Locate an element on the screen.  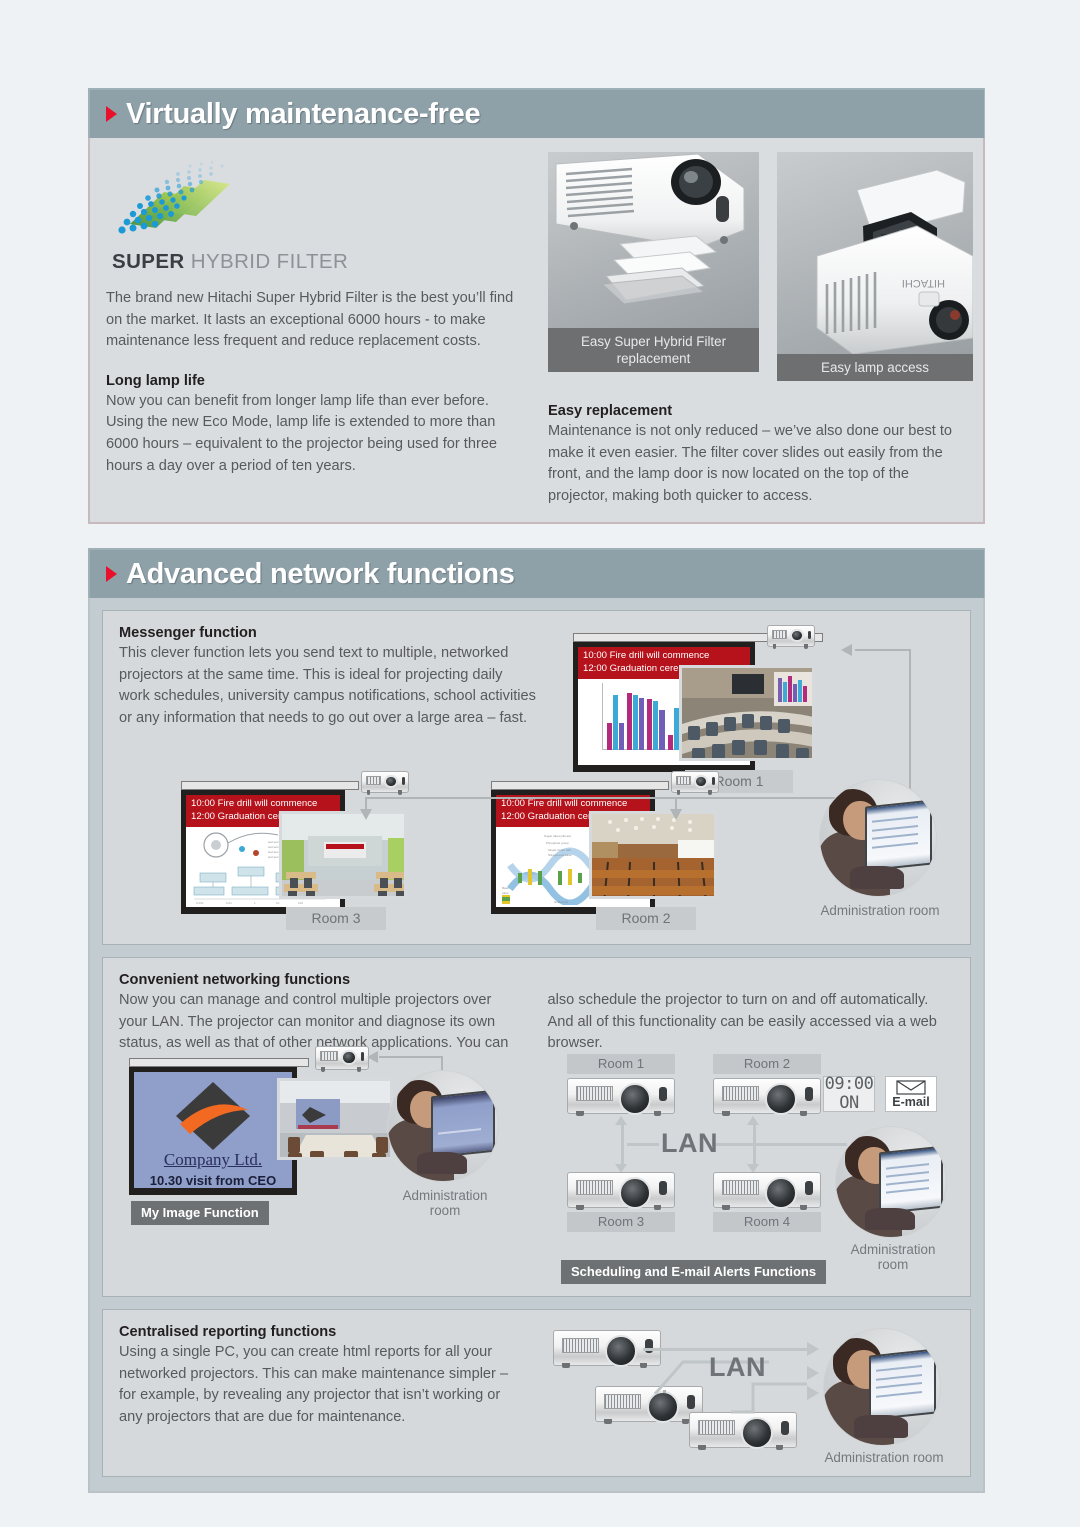
brand-logo-rest: HYBRID FILTER is located at coordinates (266, 261).